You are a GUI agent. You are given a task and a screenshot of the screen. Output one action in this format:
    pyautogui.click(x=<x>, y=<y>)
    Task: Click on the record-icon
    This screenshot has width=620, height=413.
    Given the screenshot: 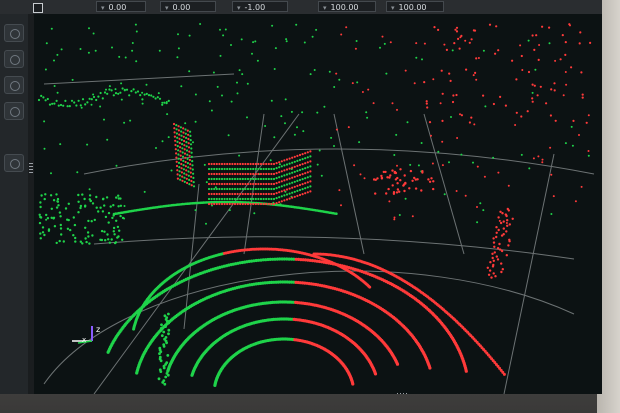 What is the action you would take?
    pyautogui.click(x=14, y=111)
    